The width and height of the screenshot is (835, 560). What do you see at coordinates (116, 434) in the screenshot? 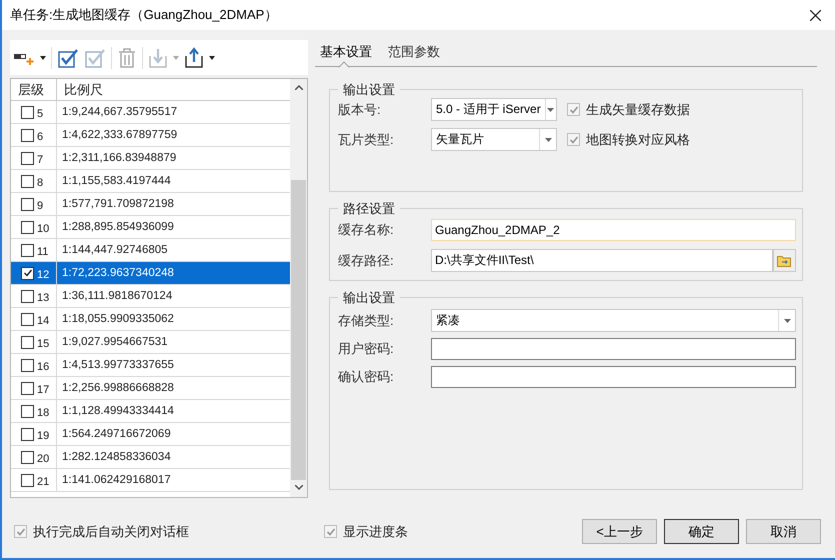
I see `scale-text: 1:564.249716672069` at bounding box center [116, 434].